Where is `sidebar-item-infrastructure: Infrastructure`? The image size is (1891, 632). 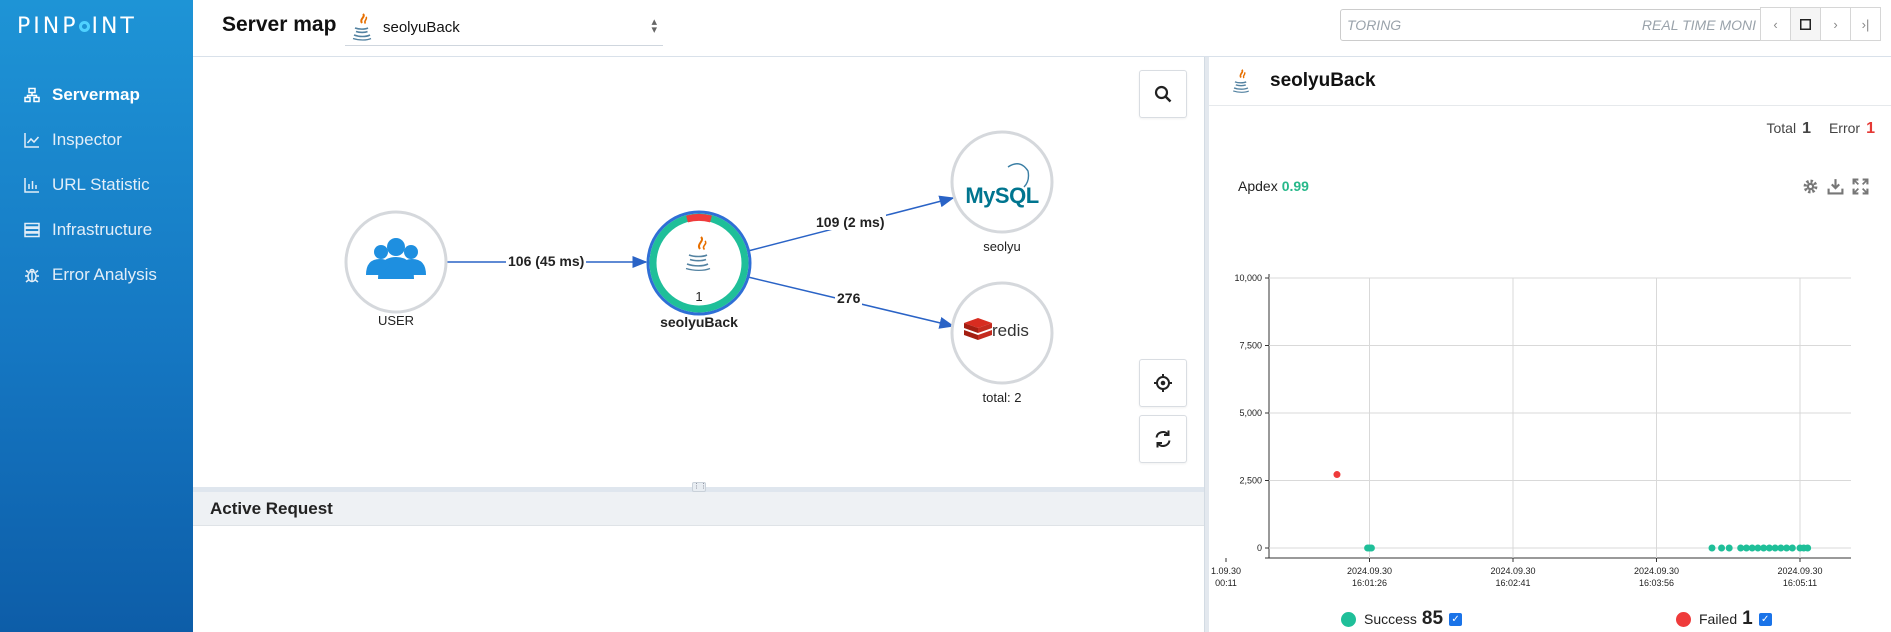
sidebar-item-infrastructure: Infrastructure is located at coordinates (96, 229).